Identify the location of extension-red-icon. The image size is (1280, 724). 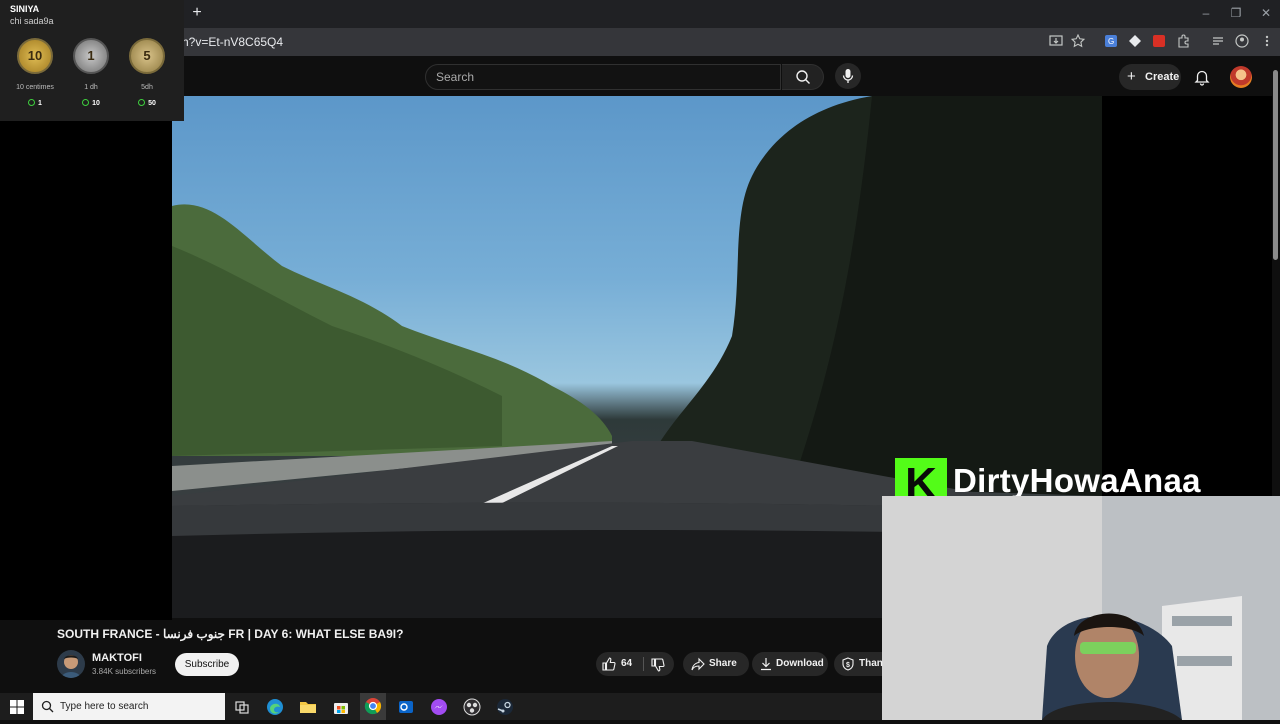
(1159, 42).